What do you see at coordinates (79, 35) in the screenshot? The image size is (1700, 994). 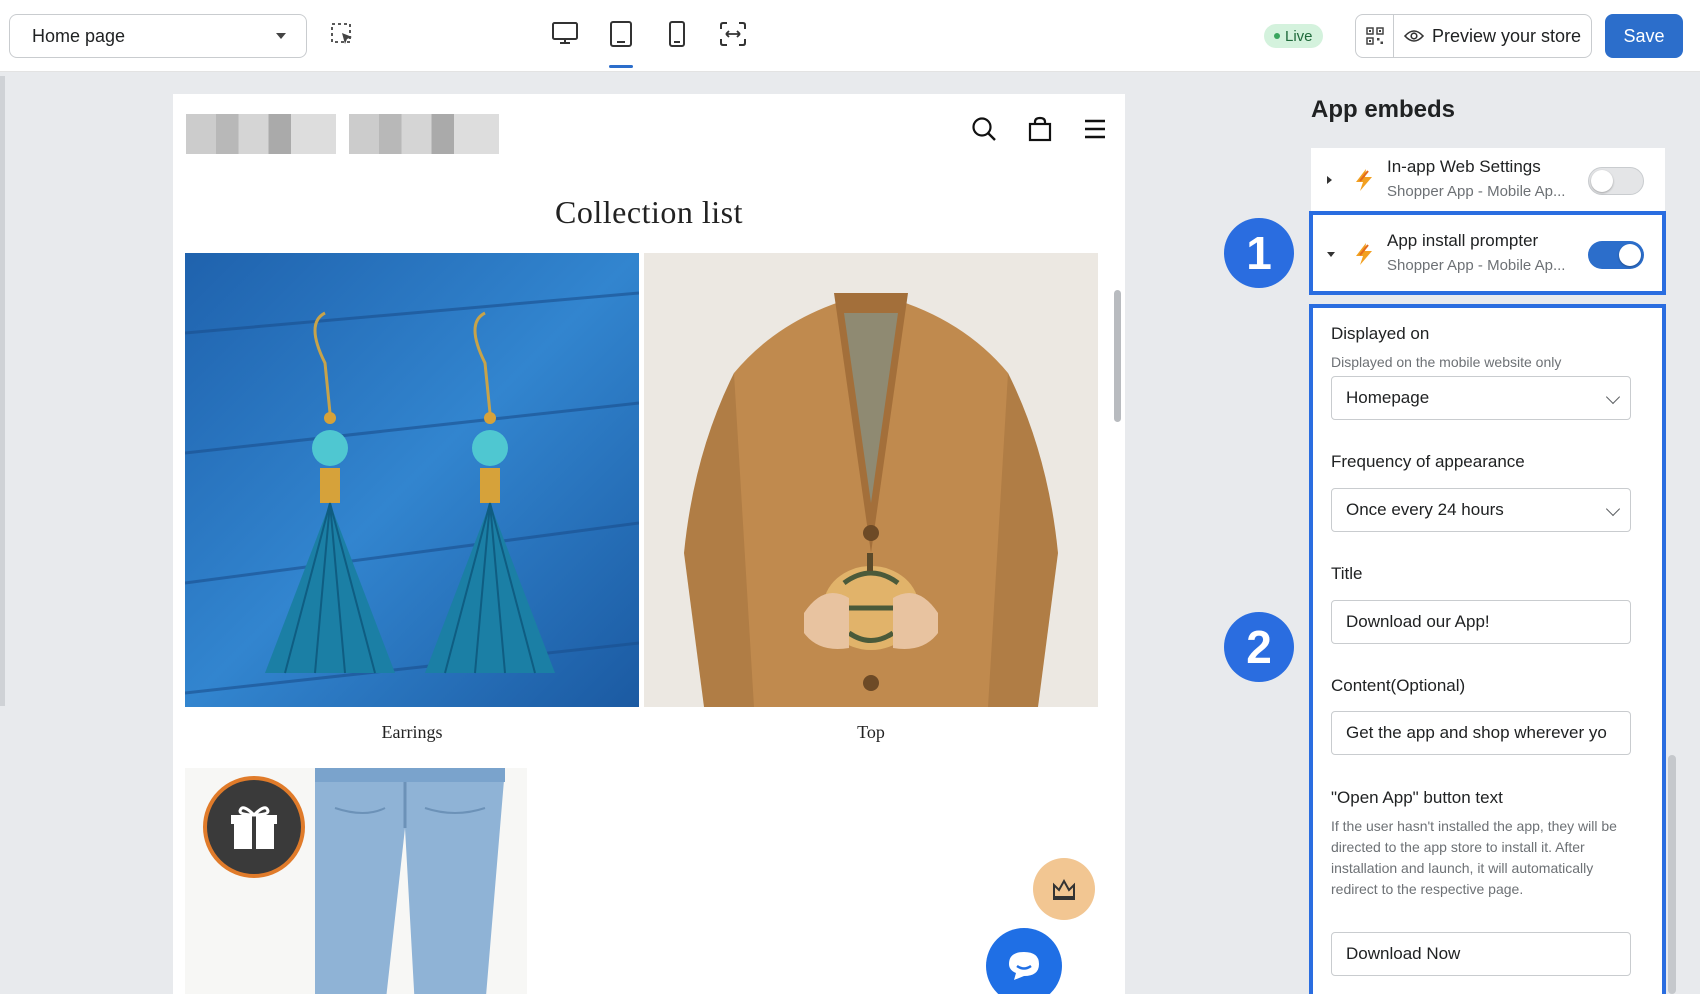 I see `page-selector-value: Home page` at bounding box center [79, 35].